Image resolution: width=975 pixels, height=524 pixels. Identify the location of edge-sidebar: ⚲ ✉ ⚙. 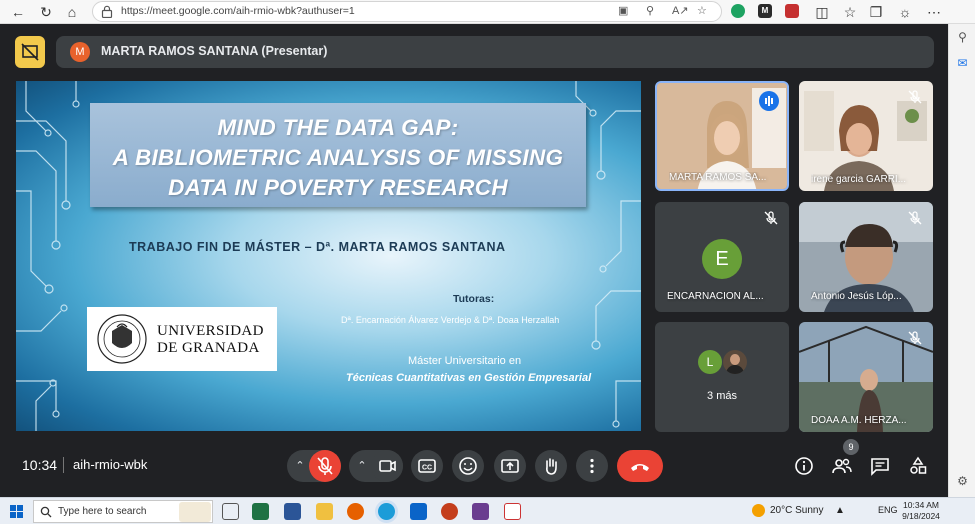
(961, 260).